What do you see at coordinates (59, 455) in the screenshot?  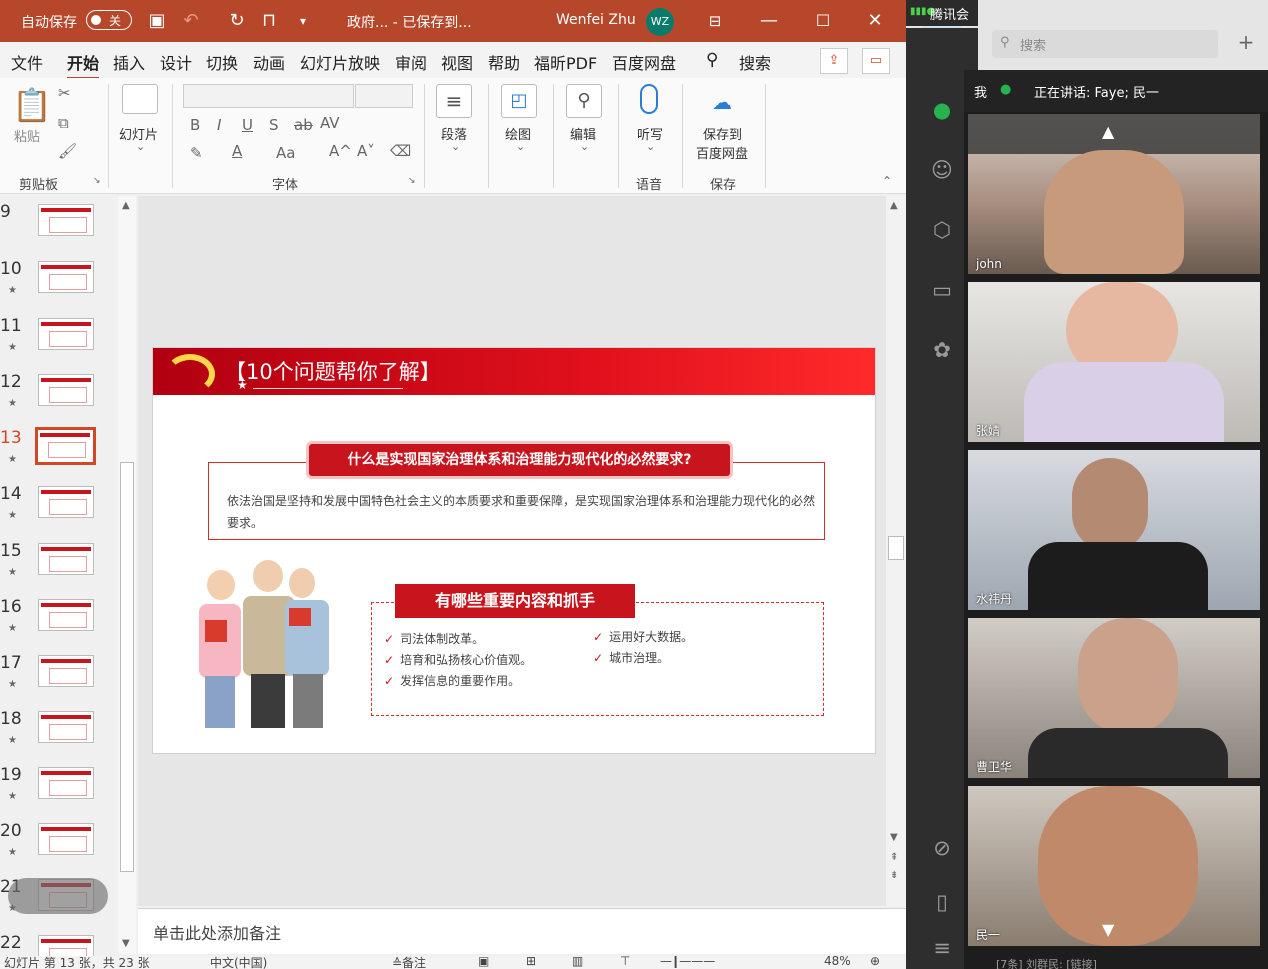 I see `thumbnail-slide-13: 13 ★` at bounding box center [59, 455].